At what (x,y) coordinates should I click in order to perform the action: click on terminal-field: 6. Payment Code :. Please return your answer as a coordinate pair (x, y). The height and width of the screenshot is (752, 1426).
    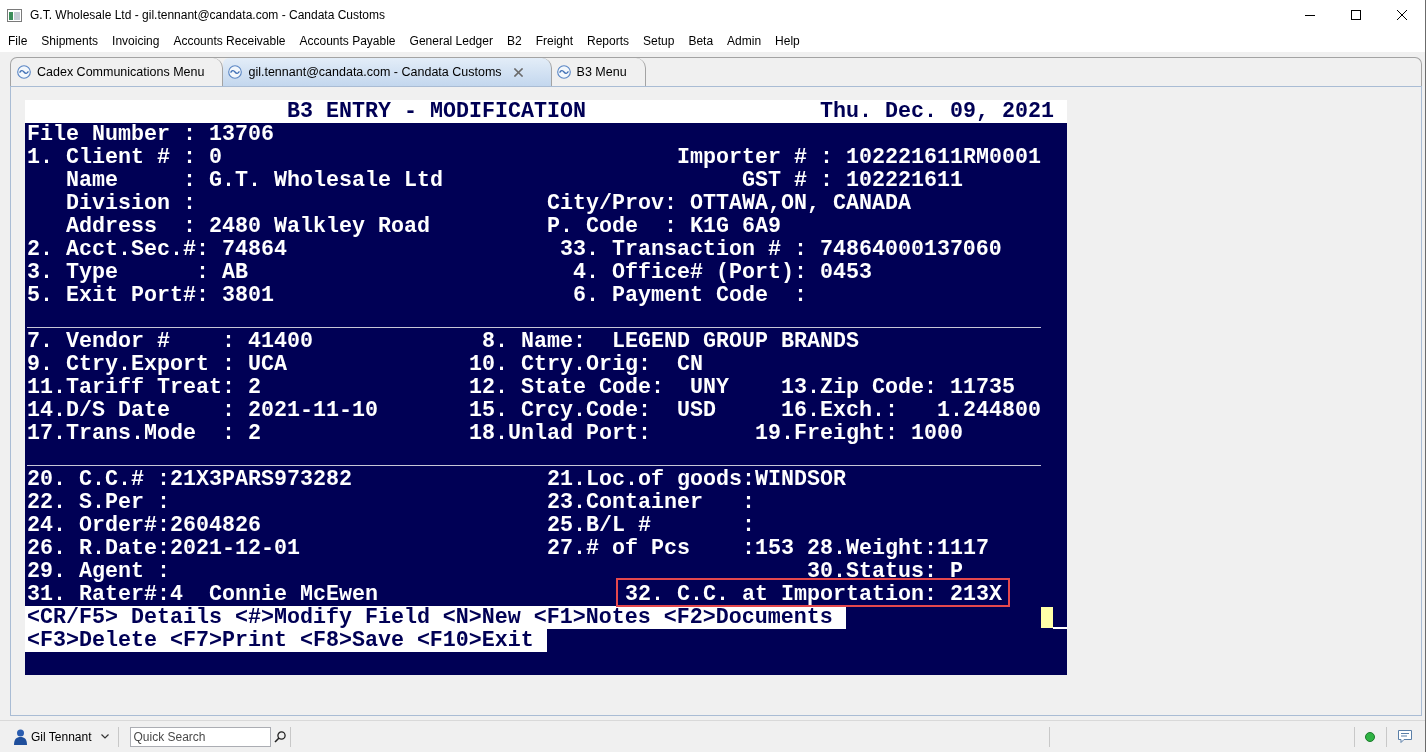
    Looking at the image, I should click on (690, 295).